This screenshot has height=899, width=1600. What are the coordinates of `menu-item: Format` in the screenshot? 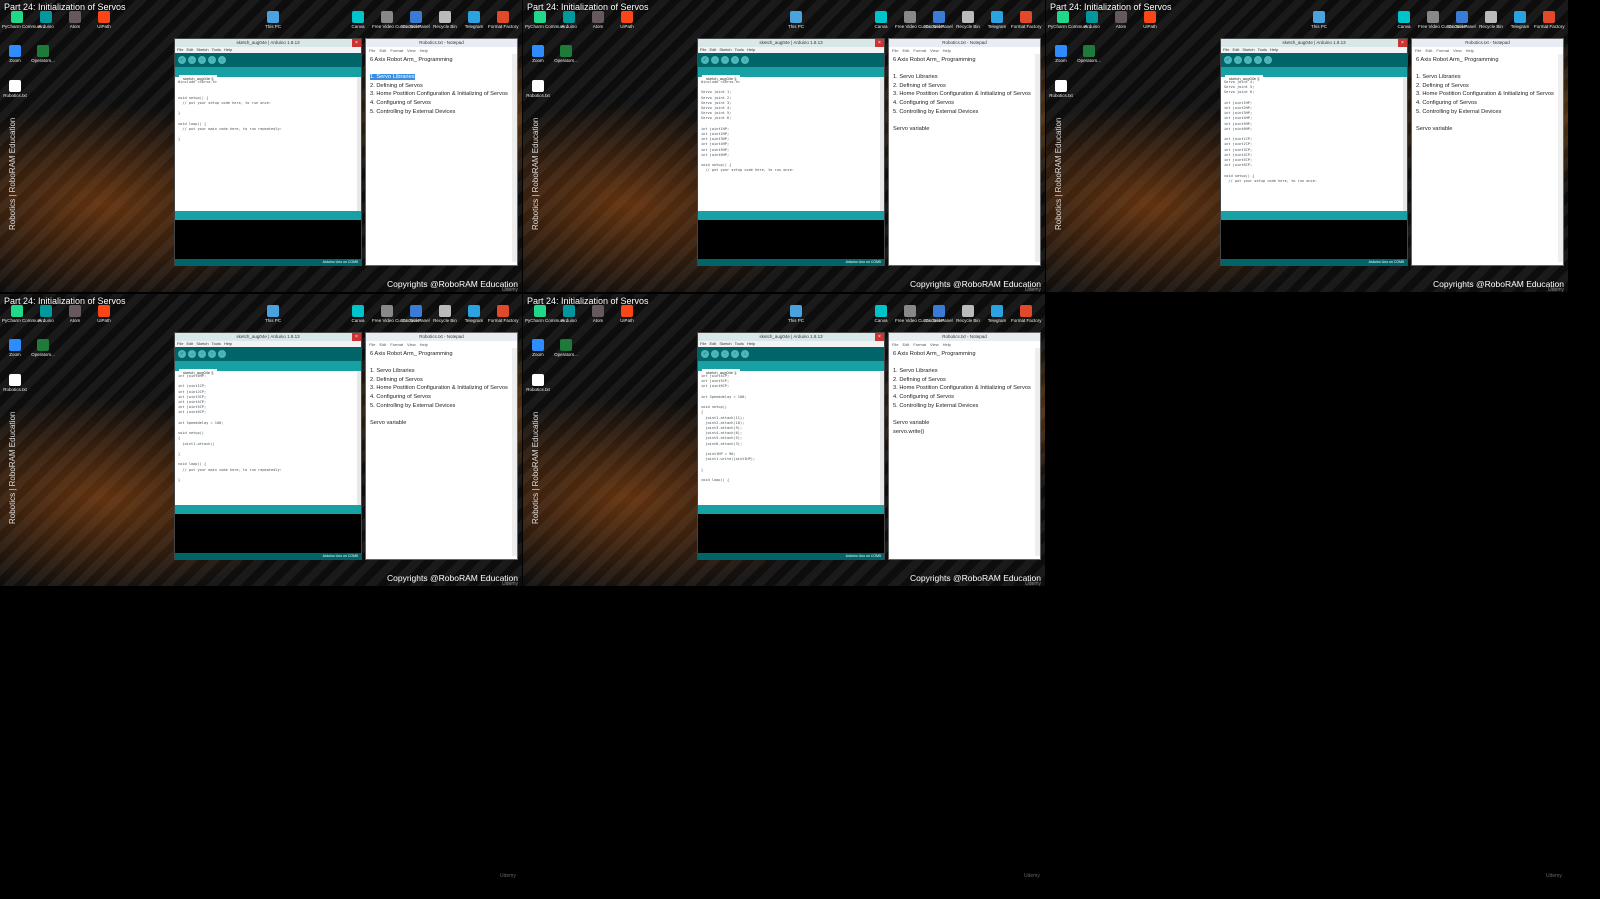 It's located at (919, 344).